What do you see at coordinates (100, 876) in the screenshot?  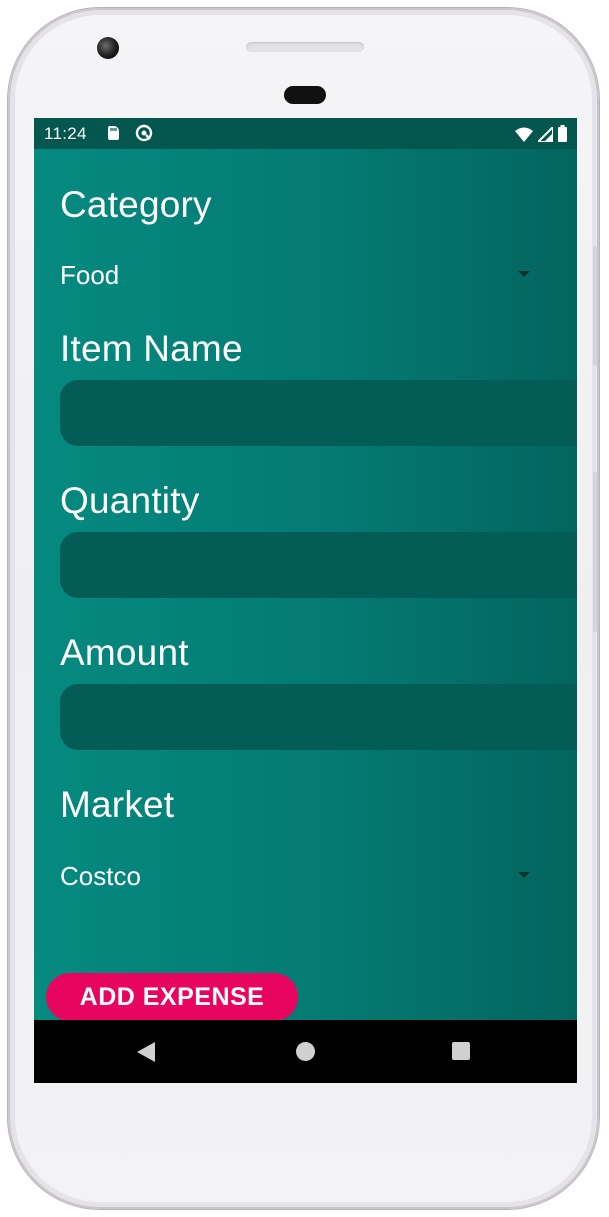 I see `market-selected-value: Costco` at bounding box center [100, 876].